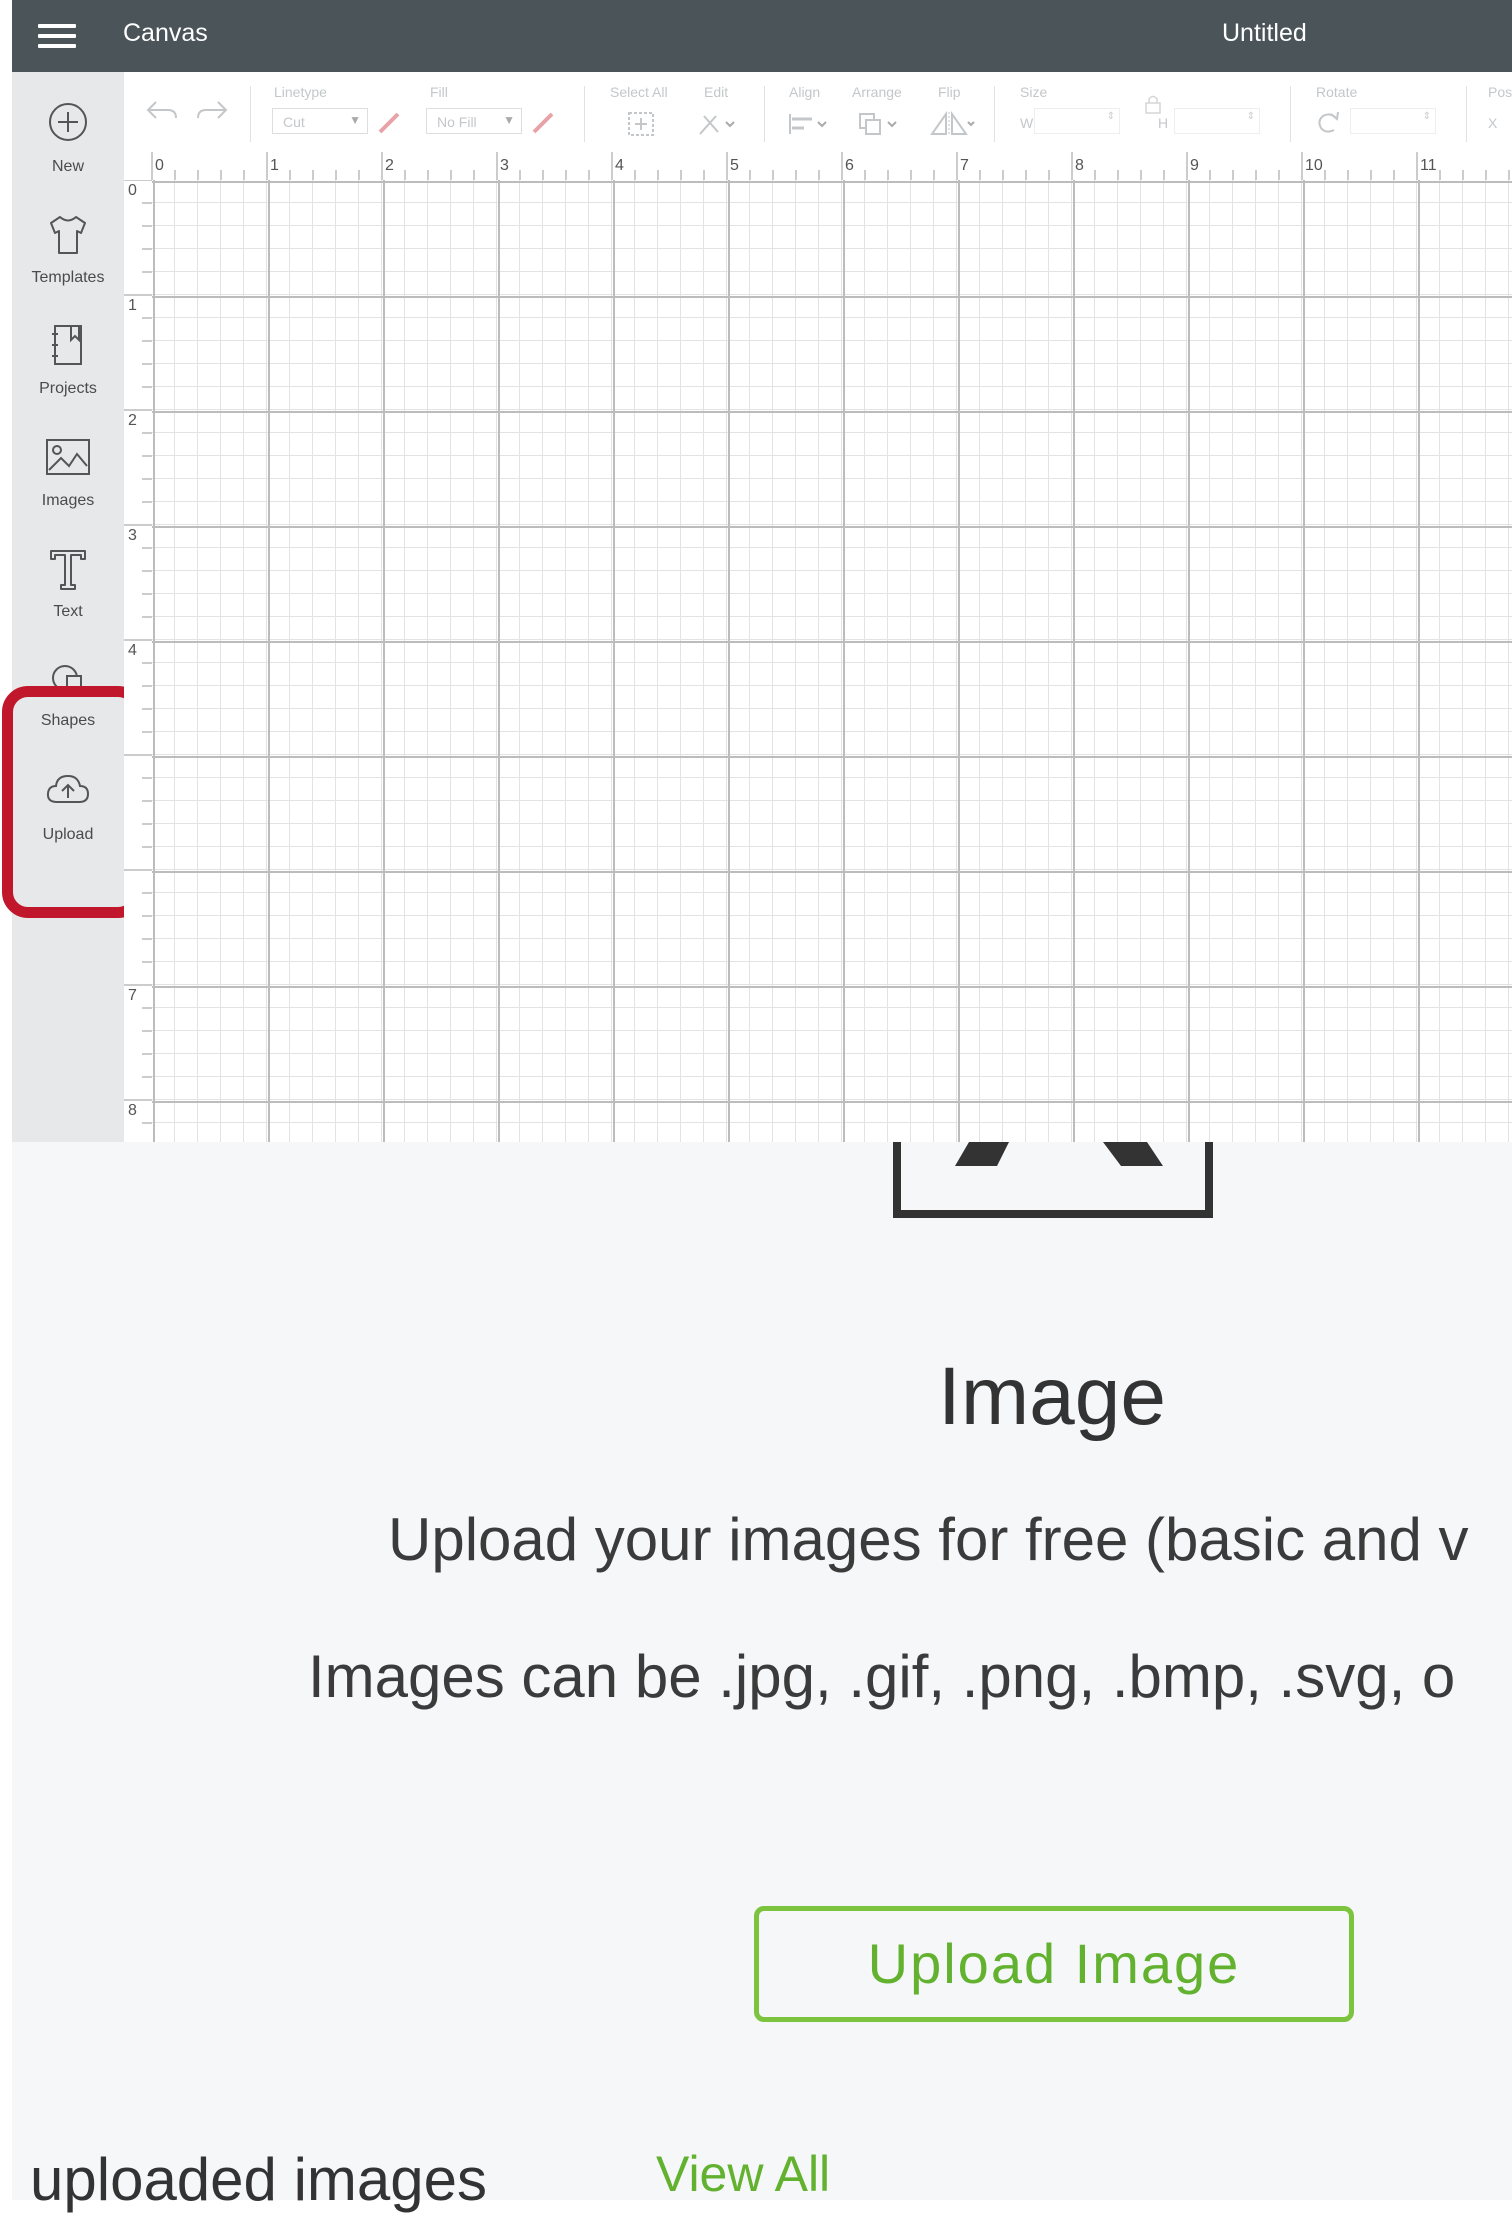  Describe the element at coordinates (390, 123) in the screenshot. I see `linetype-color-icon` at that location.